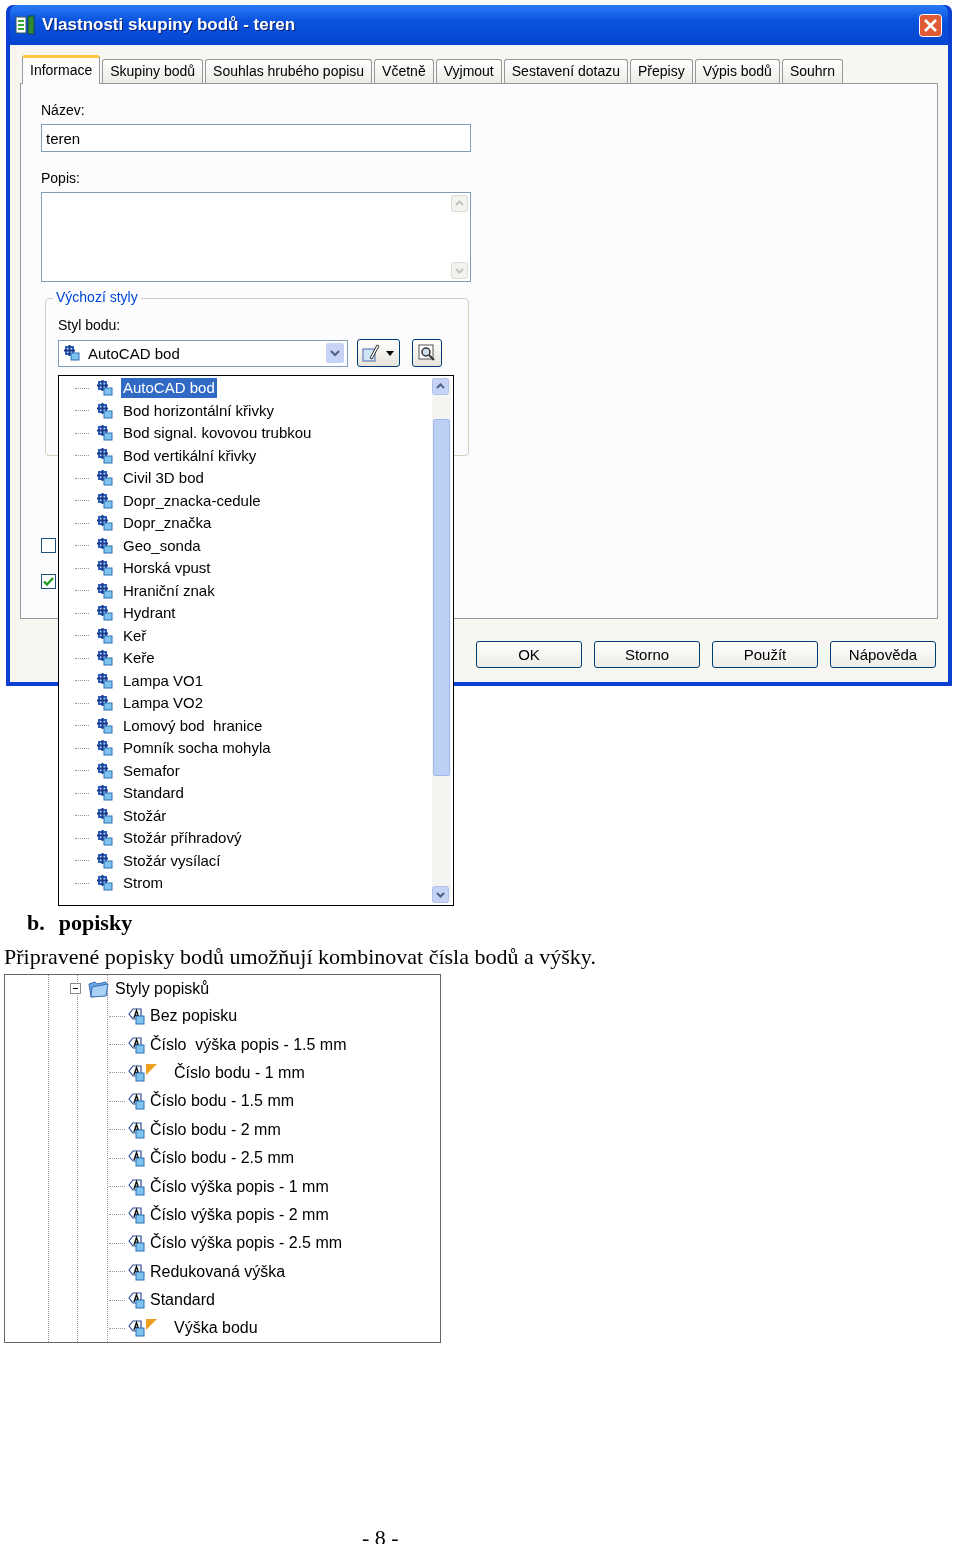  What do you see at coordinates (36, 923) in the screenshot?
I see `heading-number: b.` at bounding box center [36, 923].